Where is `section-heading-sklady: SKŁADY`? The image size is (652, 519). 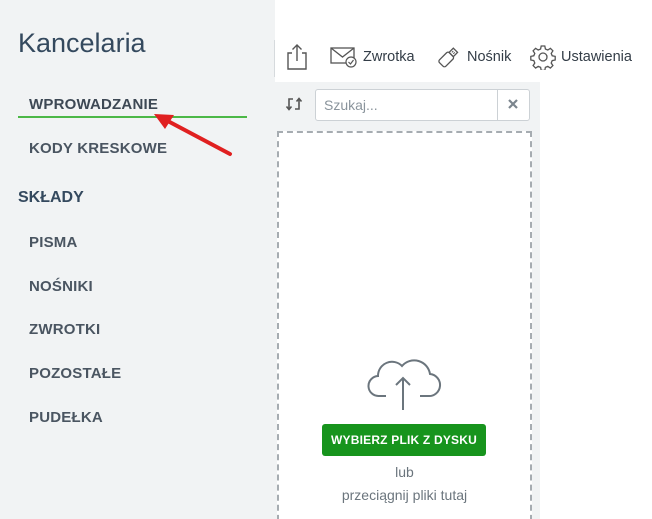 section-heading-sklady: SKŁADY is located at coordinates (51, 197).